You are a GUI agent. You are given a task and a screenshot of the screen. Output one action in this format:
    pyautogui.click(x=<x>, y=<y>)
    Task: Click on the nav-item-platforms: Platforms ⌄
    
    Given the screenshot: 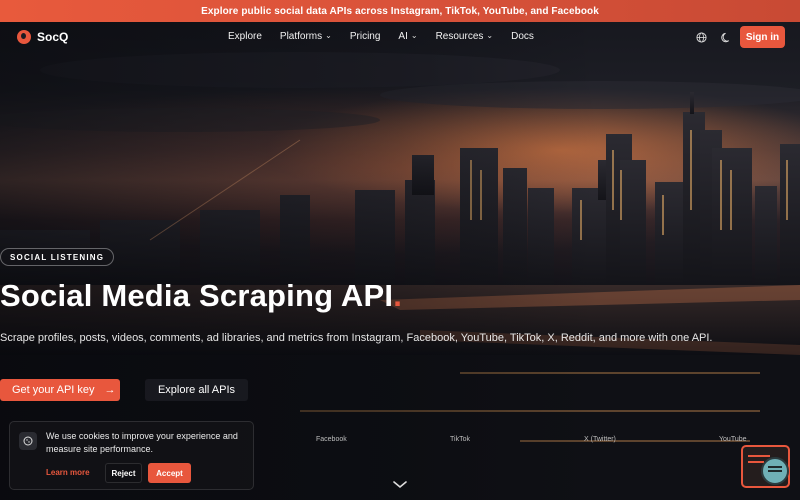 What is the action you would take?
    pyautogui.click(x=306, y=36)
    